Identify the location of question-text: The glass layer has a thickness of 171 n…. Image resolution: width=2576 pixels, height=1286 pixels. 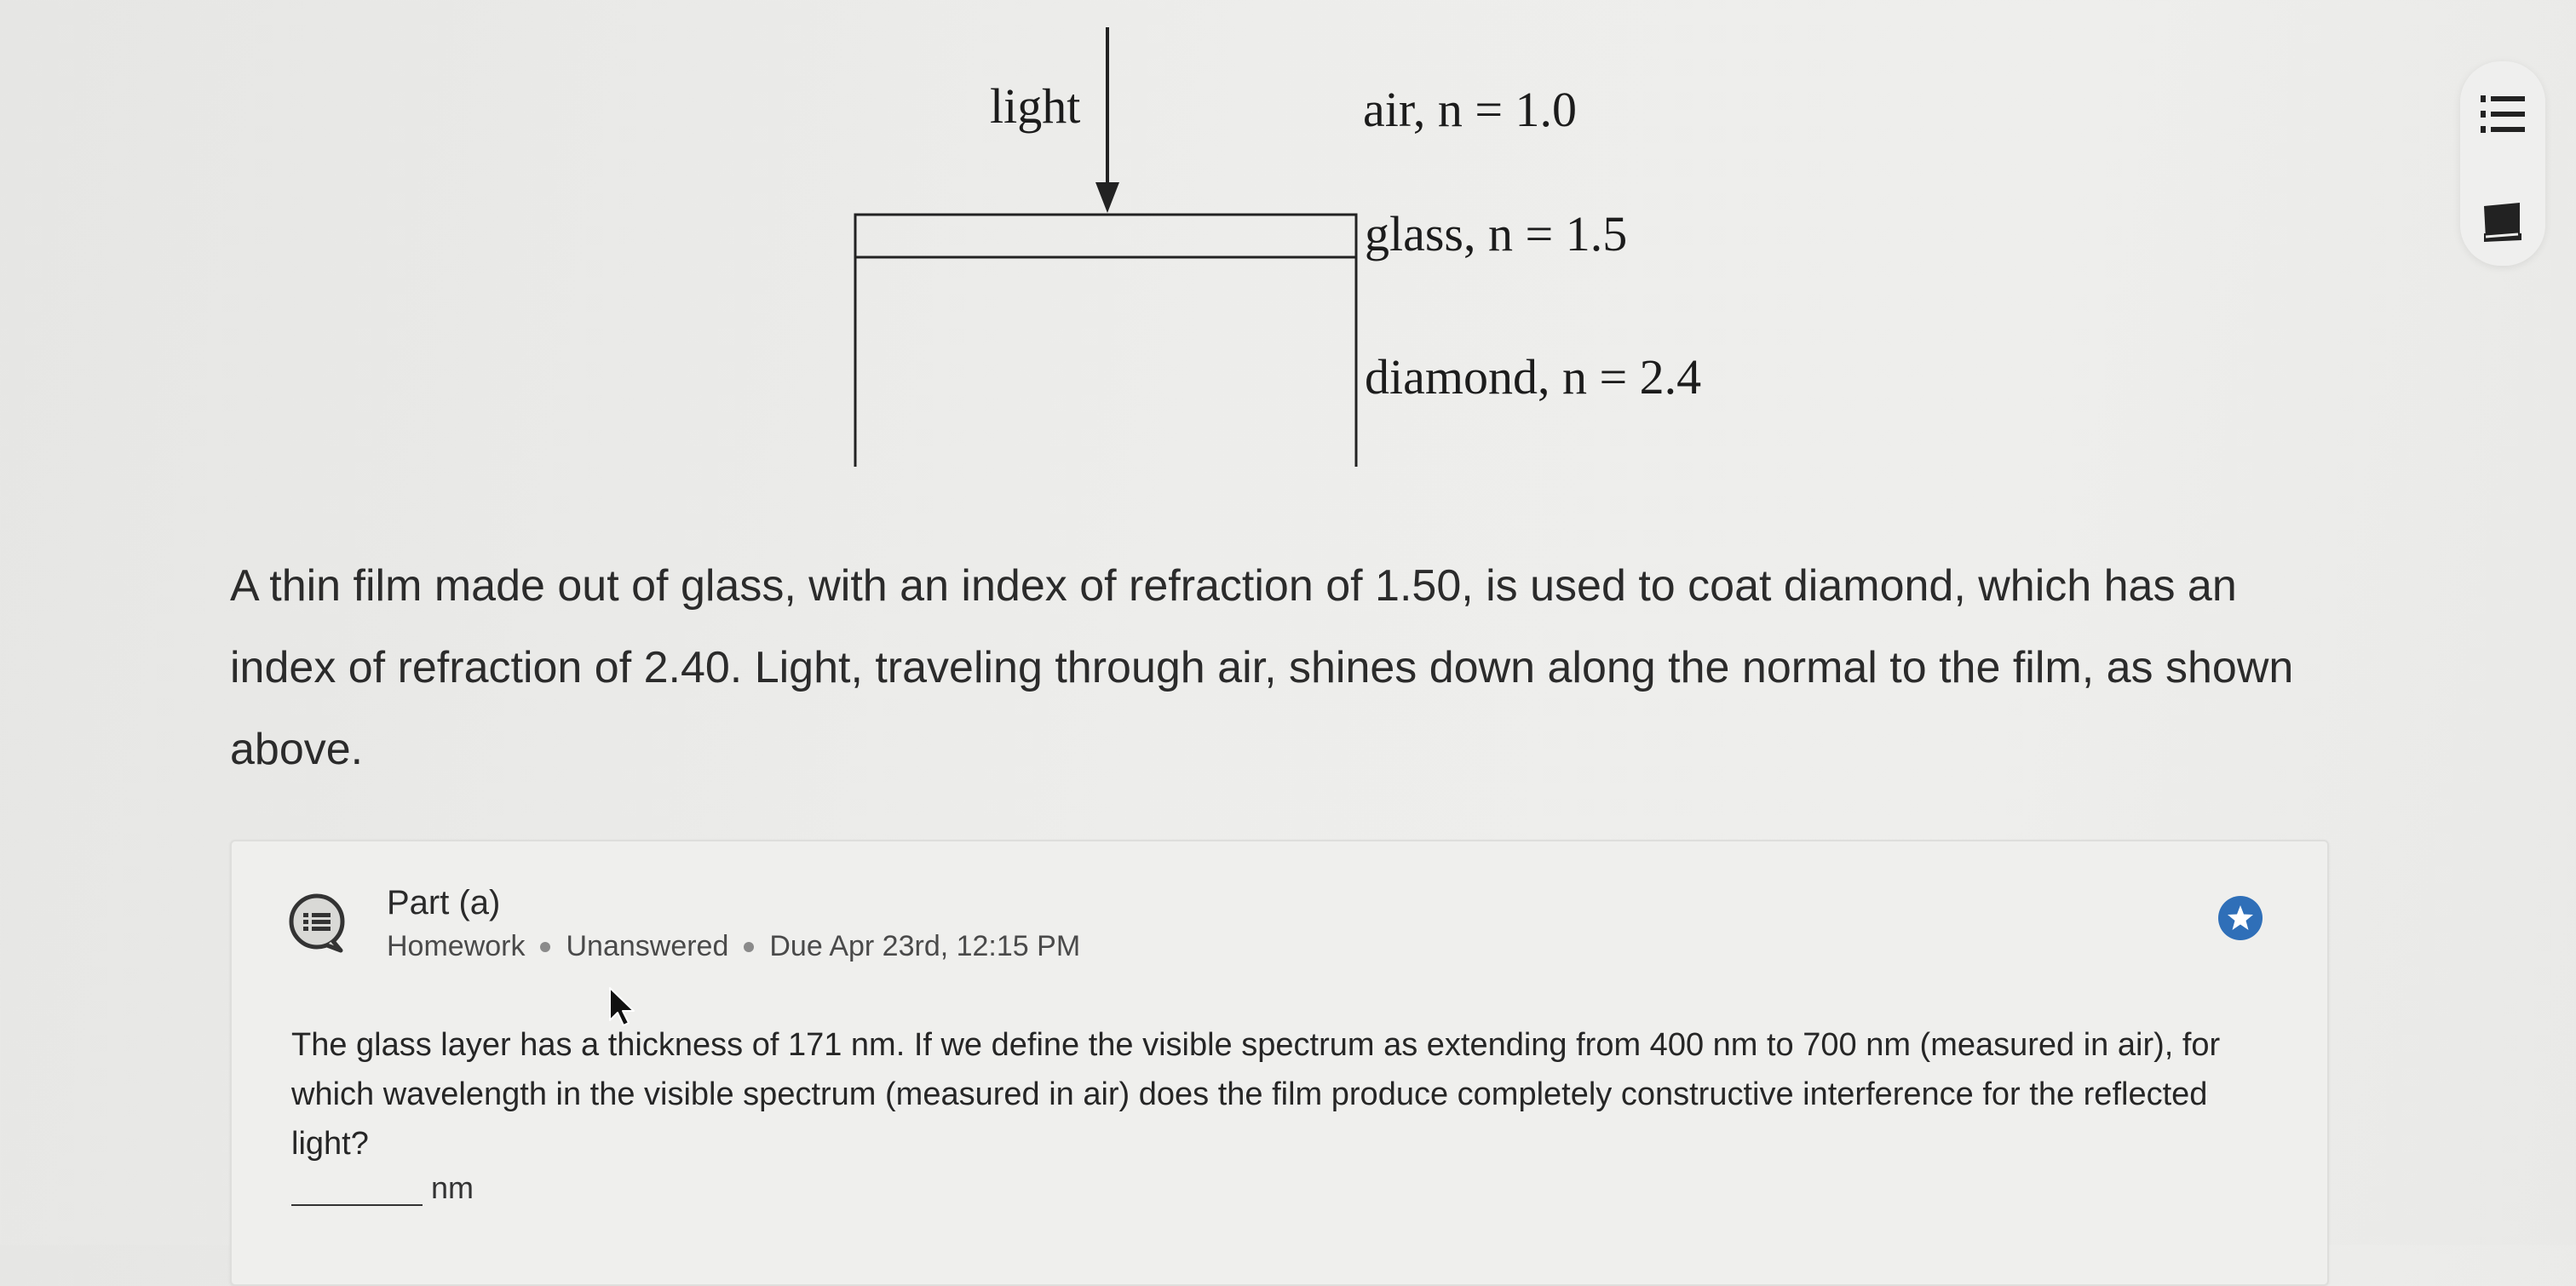
(1256, 1094).